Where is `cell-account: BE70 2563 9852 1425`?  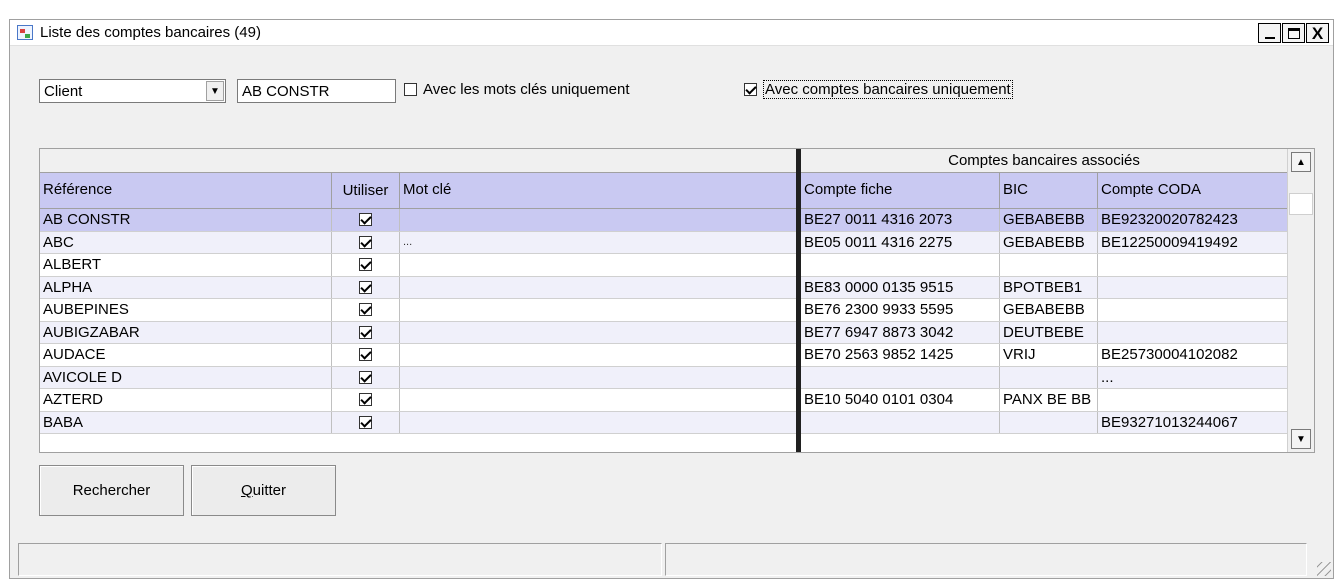
cell-account: BE70 2563 9852 1425 is located at coordinates (900, 355).